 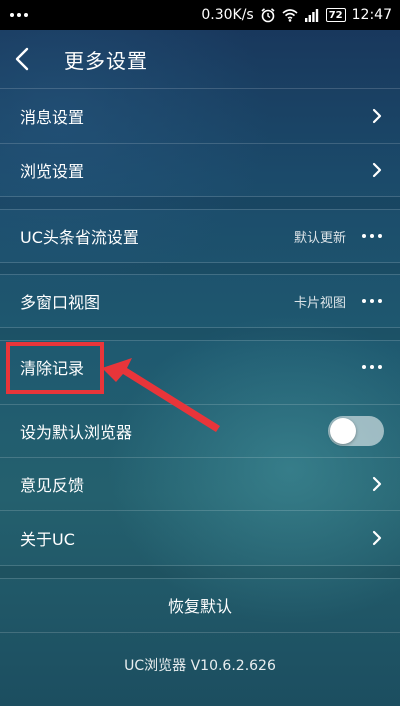 What do you see at coordinates (22, 59) in the screenshot?
I see `back-arrow-icon` at bounding box center [22, 59].